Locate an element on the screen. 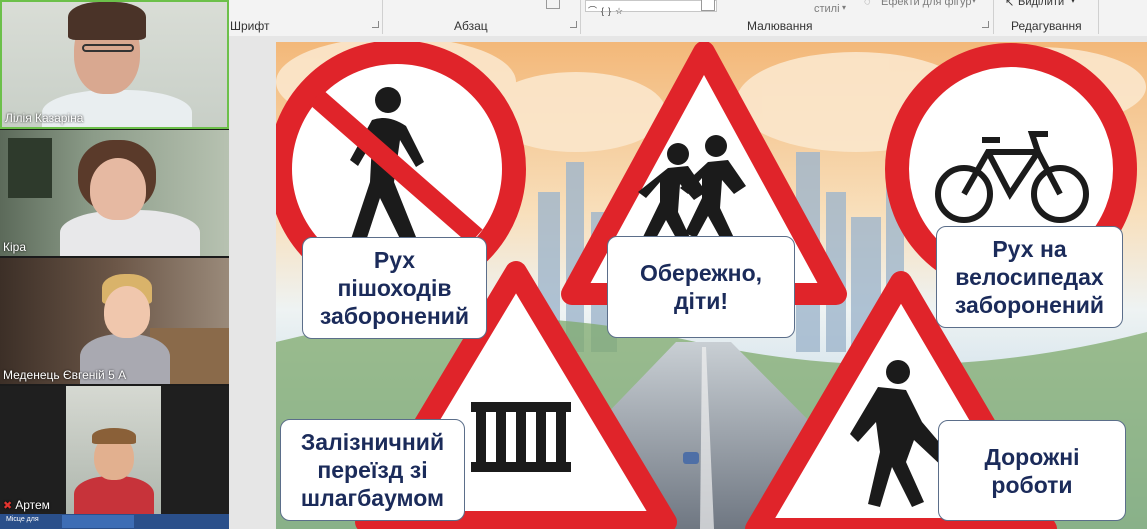 The width and height of the screenshot is (1147, 529). arc-shape-icon: ⌒ is located at coordinates (592, 11).